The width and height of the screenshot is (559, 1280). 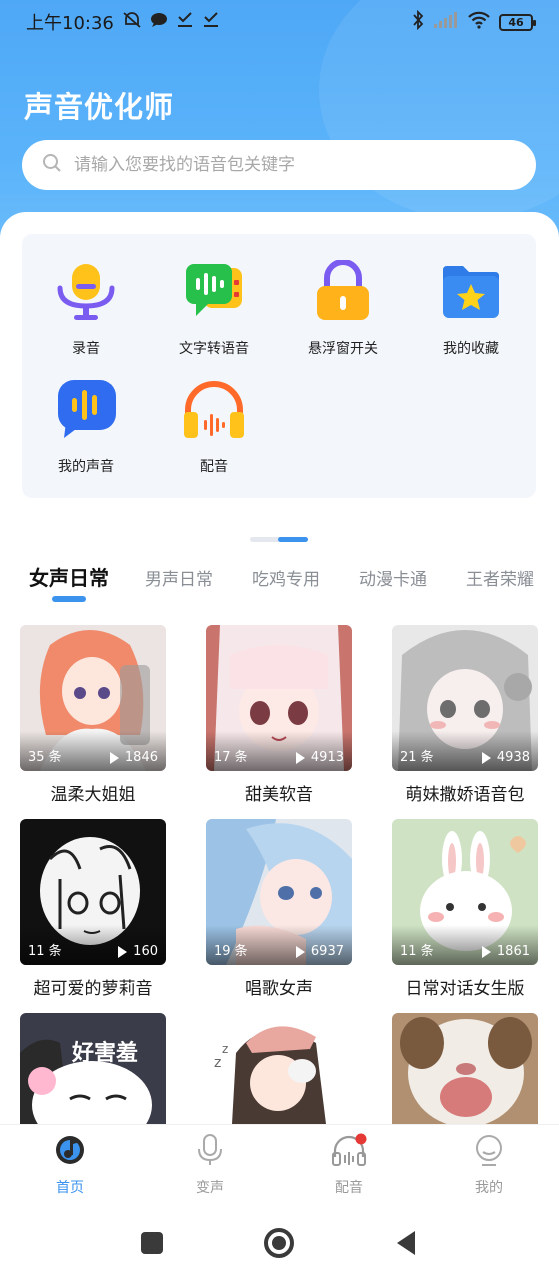 What do you see at coordinates (211, 22) in the screenshot?
I see `download-done-icon` at bounding box center [211, 22].